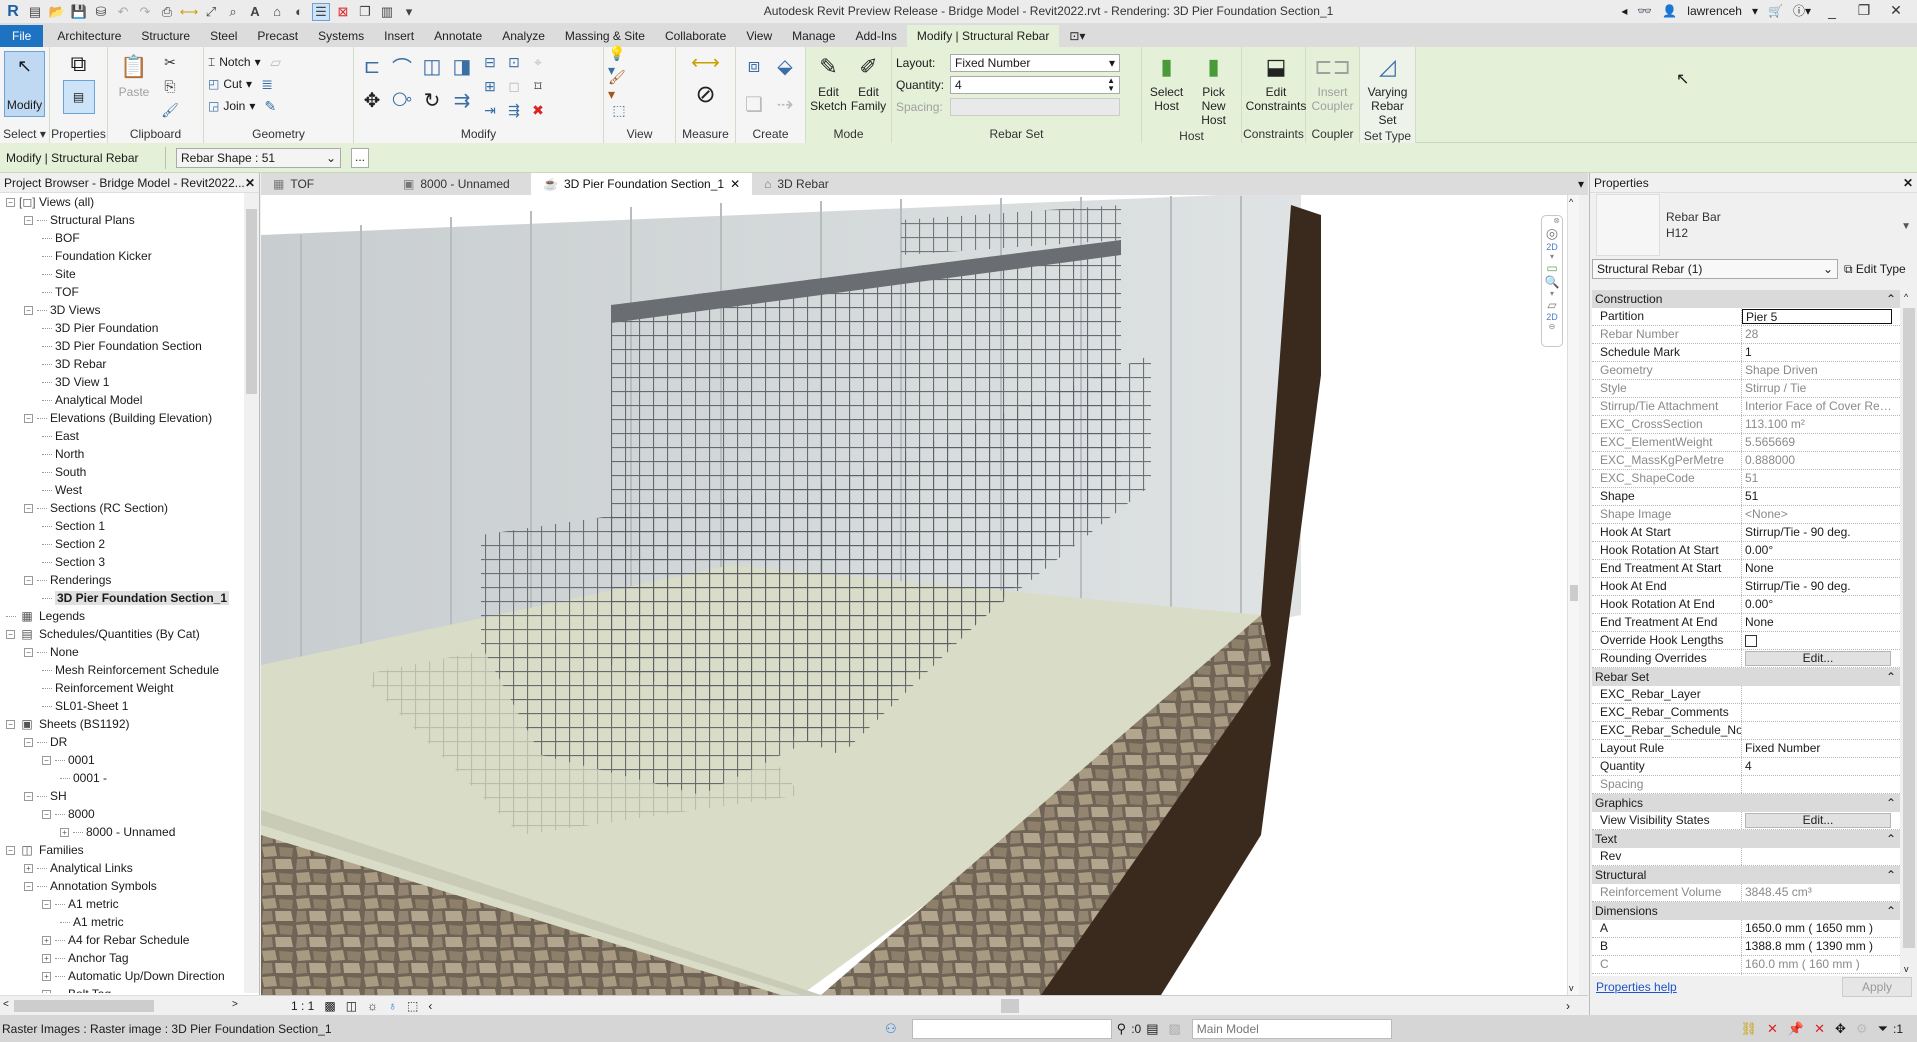 The width and height of the screenshot is (1917, 1042). What do you see at coordinates (122, 778) in the screenshot?
I see `tree-item: 0001 -` at bounding box center [122, 778].